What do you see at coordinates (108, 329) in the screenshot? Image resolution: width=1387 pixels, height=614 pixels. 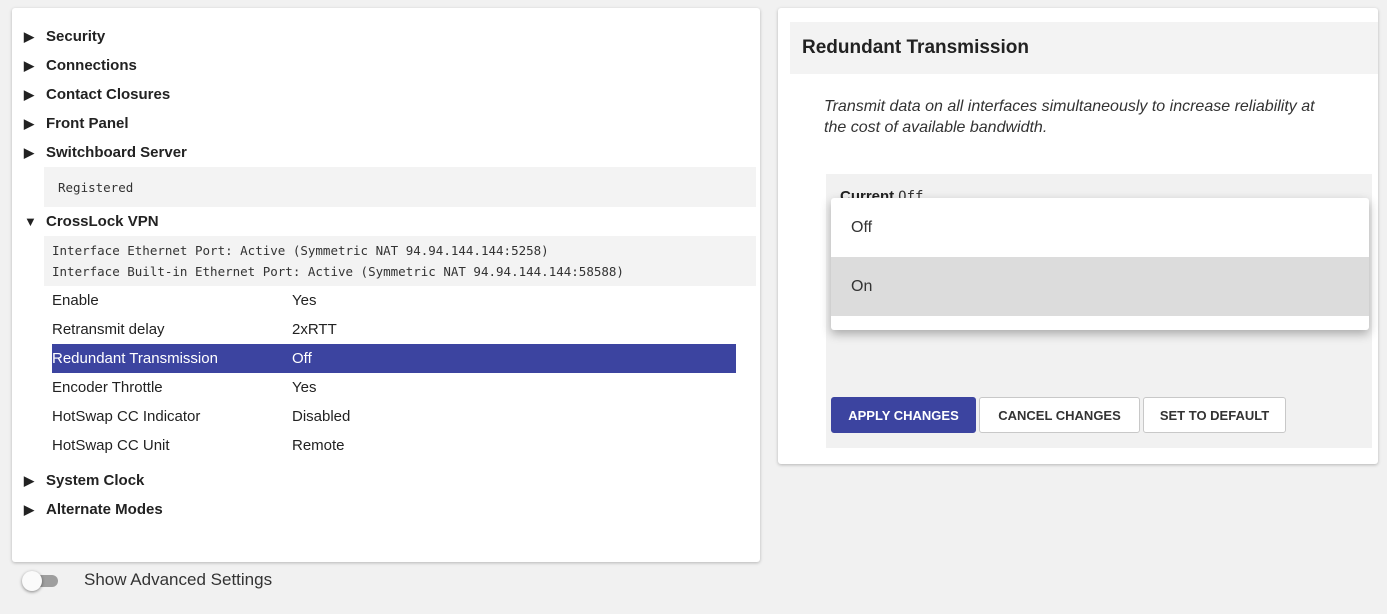 I see `property-key: Retransmit delay` at bounding box center [108, 329].